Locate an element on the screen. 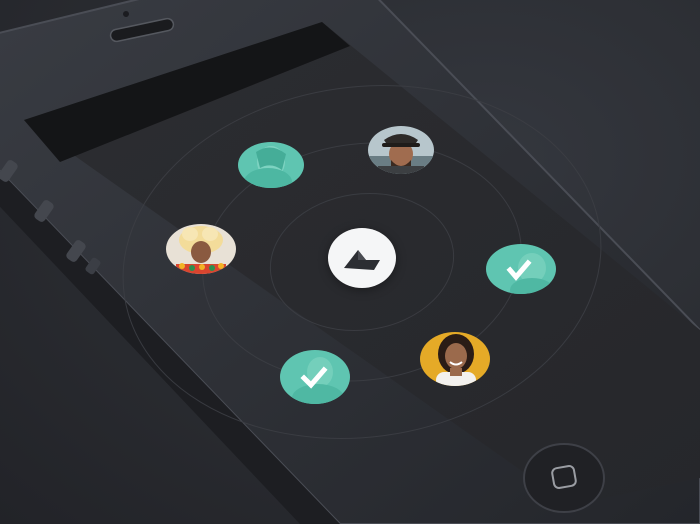 The width and height of the screenshot is (700, 524). avatar-bottom-right is located at coordinates (455, 359).